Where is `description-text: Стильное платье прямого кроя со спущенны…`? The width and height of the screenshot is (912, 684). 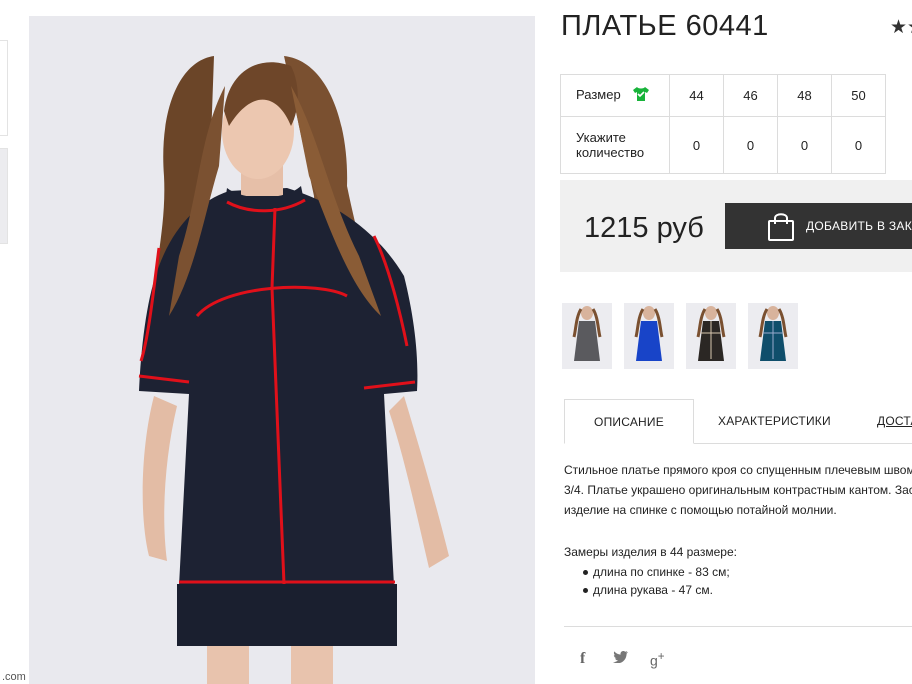 description-text: Стильное платье прямого кроя со спущенны… is located at coordinates (738, 490).